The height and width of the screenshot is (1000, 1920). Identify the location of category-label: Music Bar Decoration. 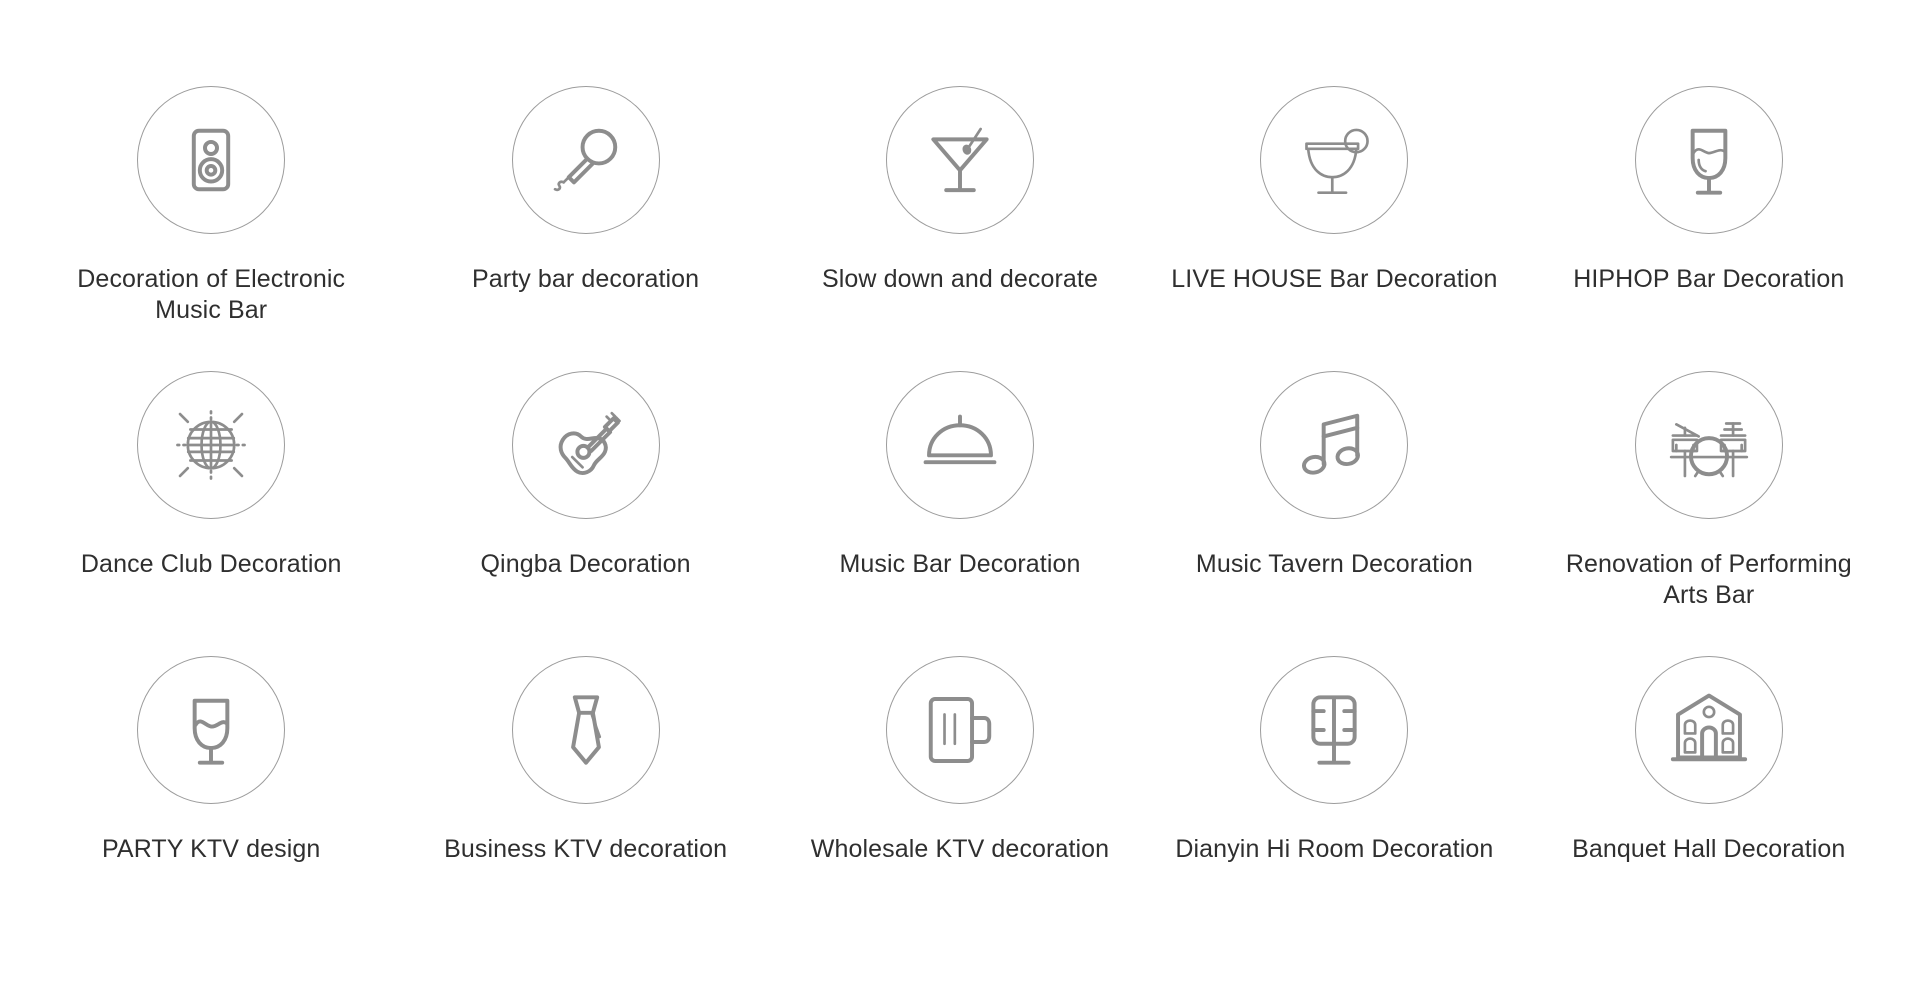
(960, 564).